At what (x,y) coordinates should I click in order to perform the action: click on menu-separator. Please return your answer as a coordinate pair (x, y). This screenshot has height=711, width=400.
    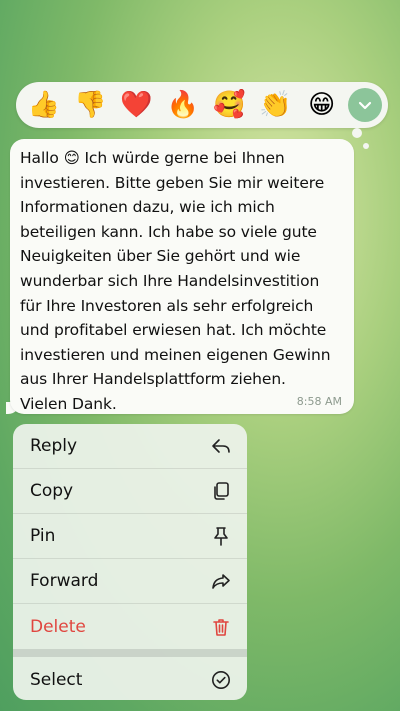
    Looking at the image, I should click on (130, 653).